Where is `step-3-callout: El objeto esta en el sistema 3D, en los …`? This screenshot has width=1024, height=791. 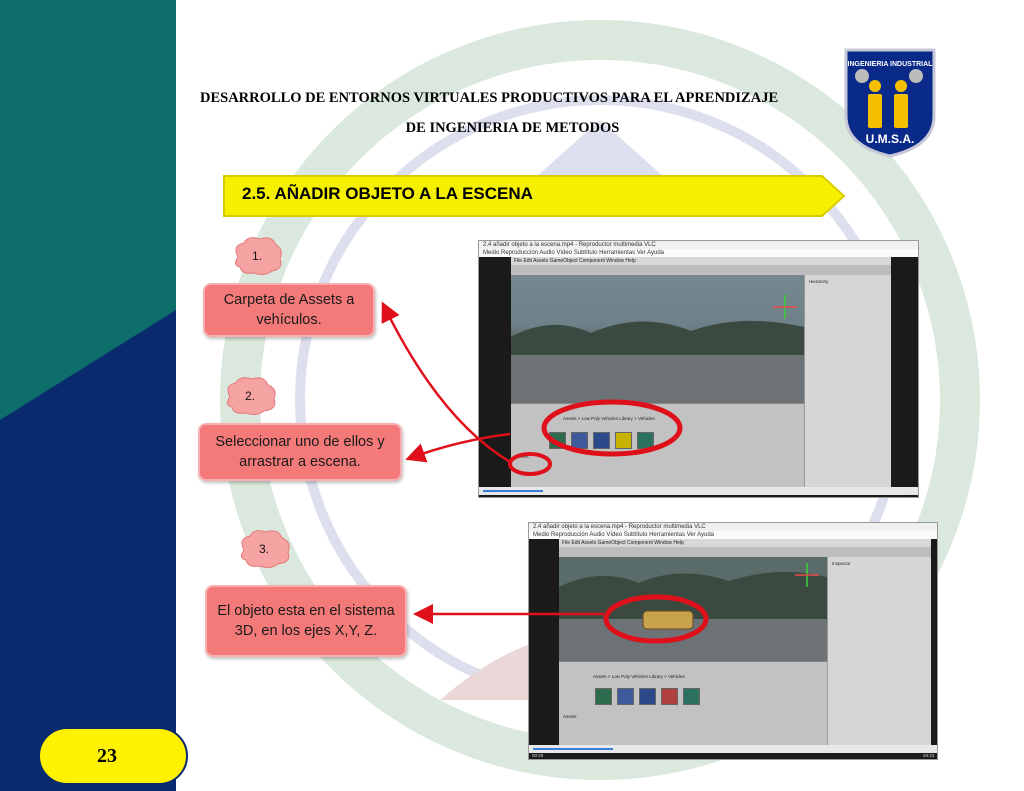 step-3-callout: El objeto esta en el sistema 3D, en los … is located at coordinates (306, 621).